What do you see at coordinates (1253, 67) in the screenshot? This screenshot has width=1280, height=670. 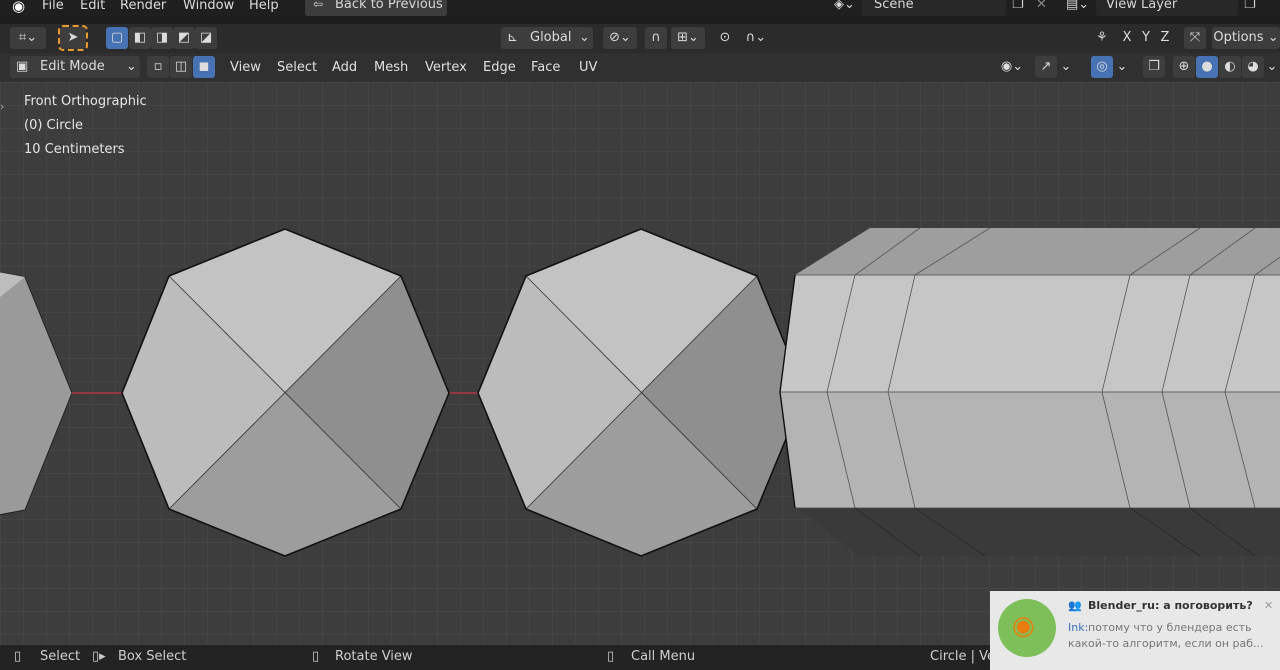 I see `rendered-shading-button: ◕` at bounding box center [1253, 67].